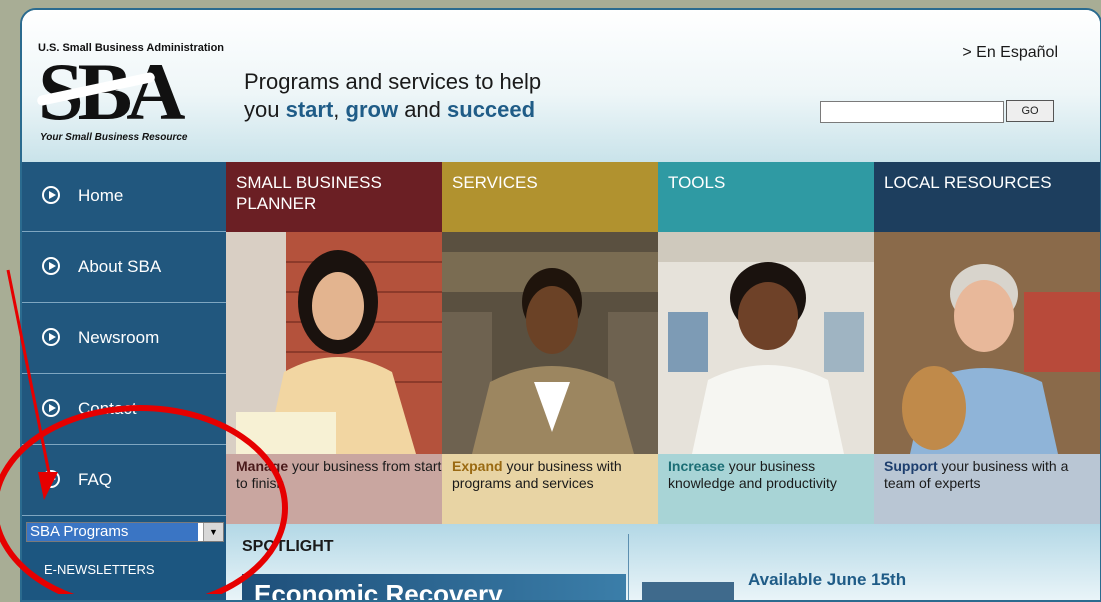 The width and height of the screenshot is (1101, 602). I want to click on spotlight-thumbnail, so click(688, 591).